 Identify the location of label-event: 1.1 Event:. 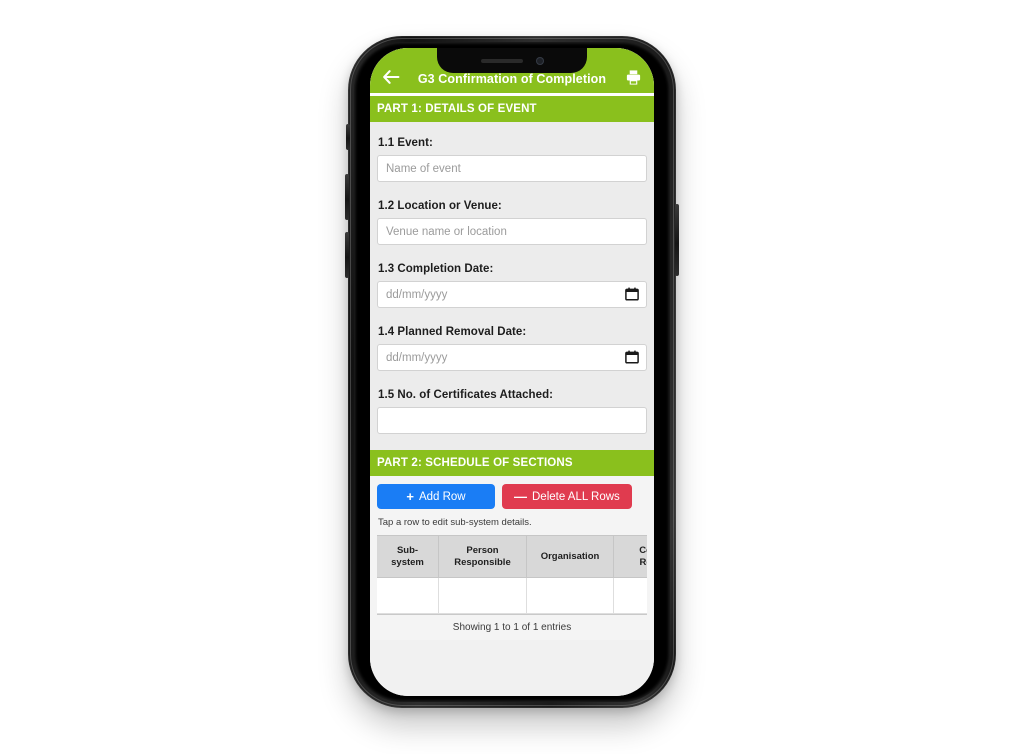
(405, 143).